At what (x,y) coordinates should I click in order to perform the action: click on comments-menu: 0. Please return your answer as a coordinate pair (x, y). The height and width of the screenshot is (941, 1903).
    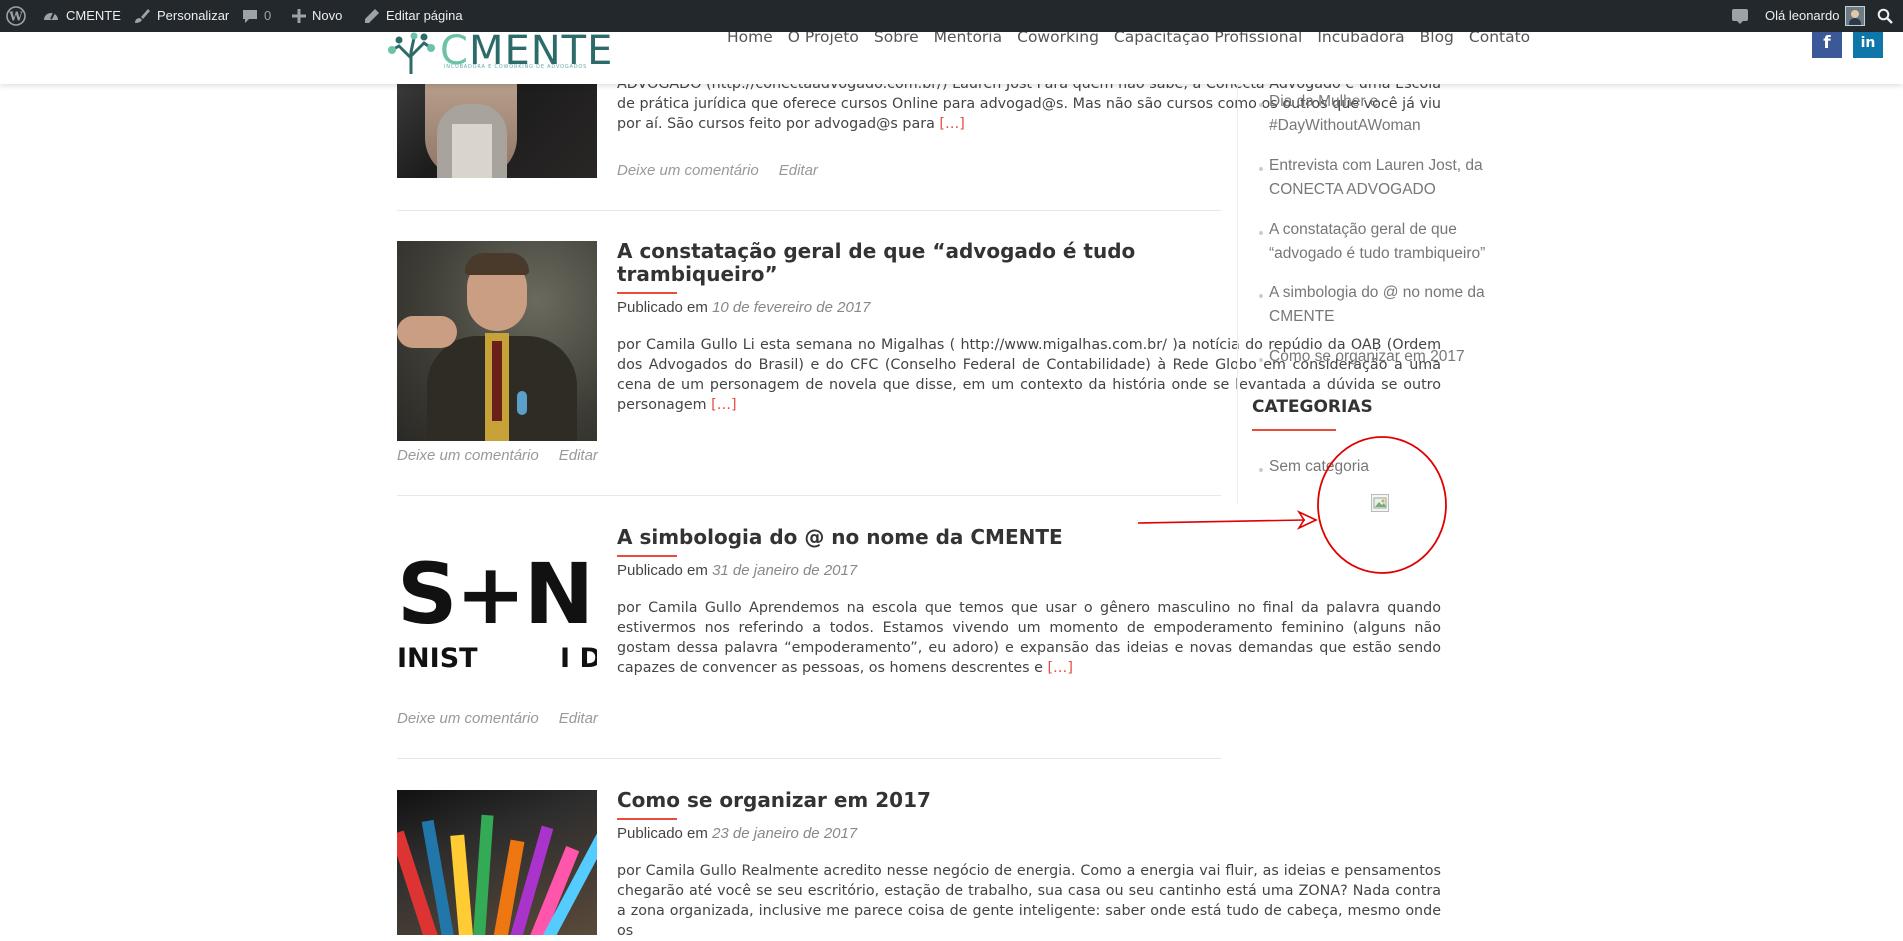
    Looking at the image, I should click on (256, 16).